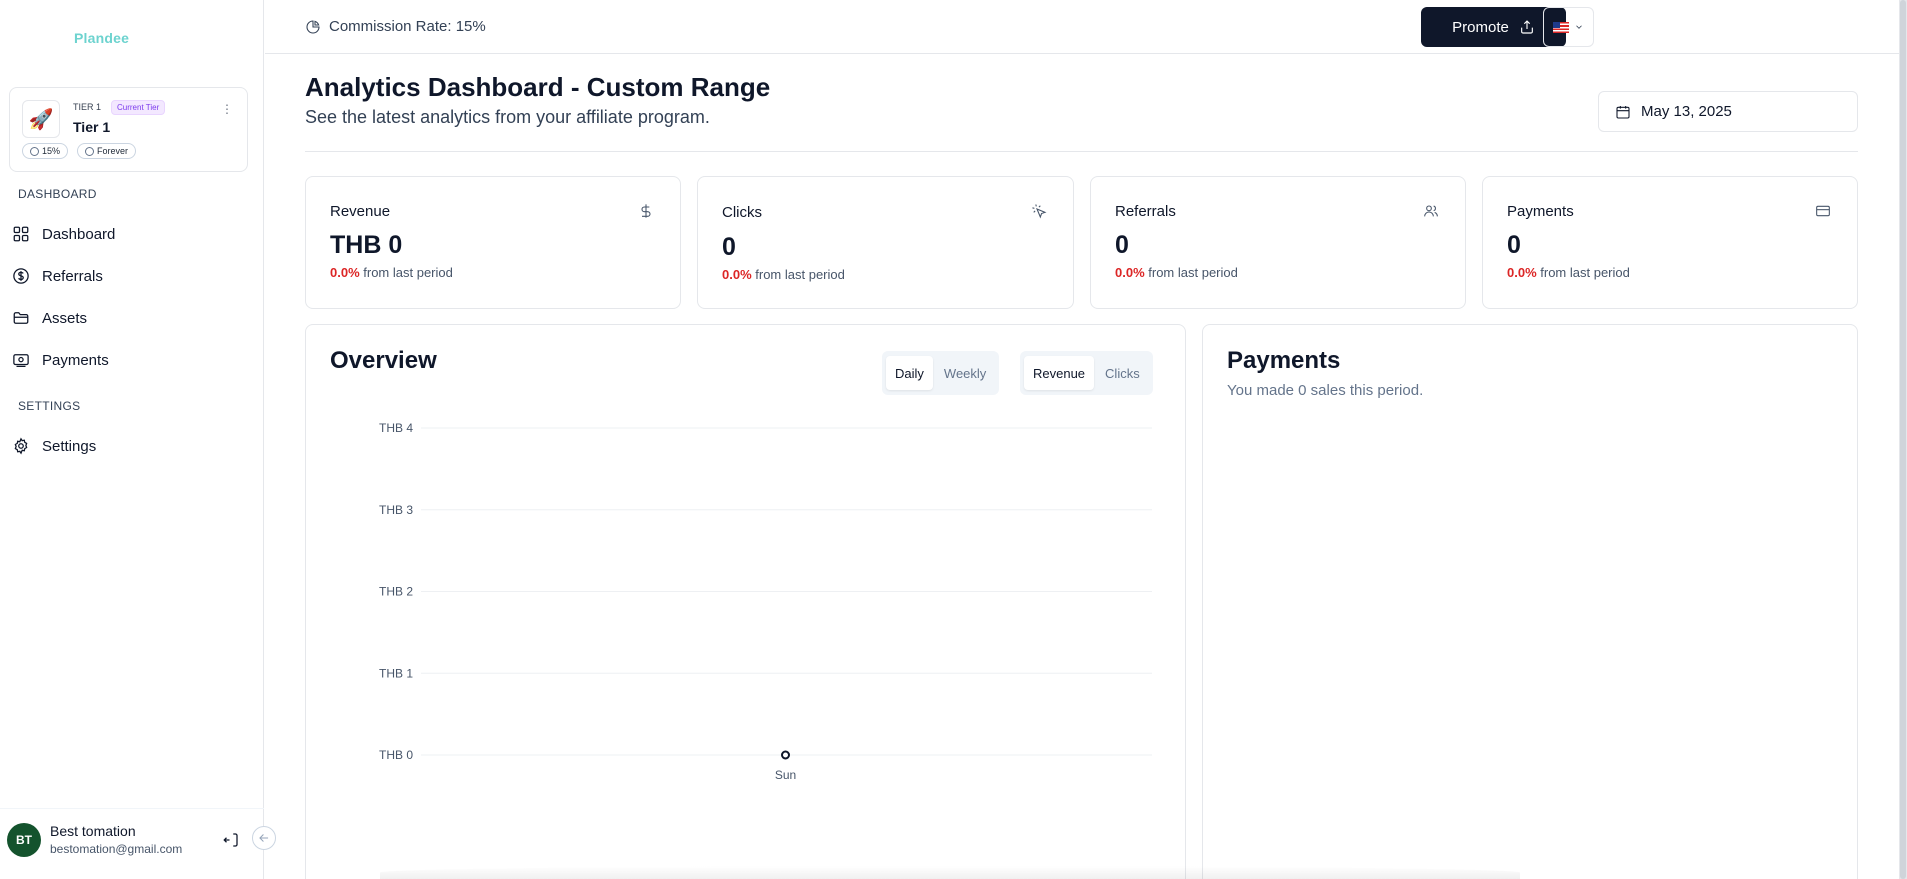 This screenshot has height=879, width=1907. I want to click on share-icon, so click(1526, 27).